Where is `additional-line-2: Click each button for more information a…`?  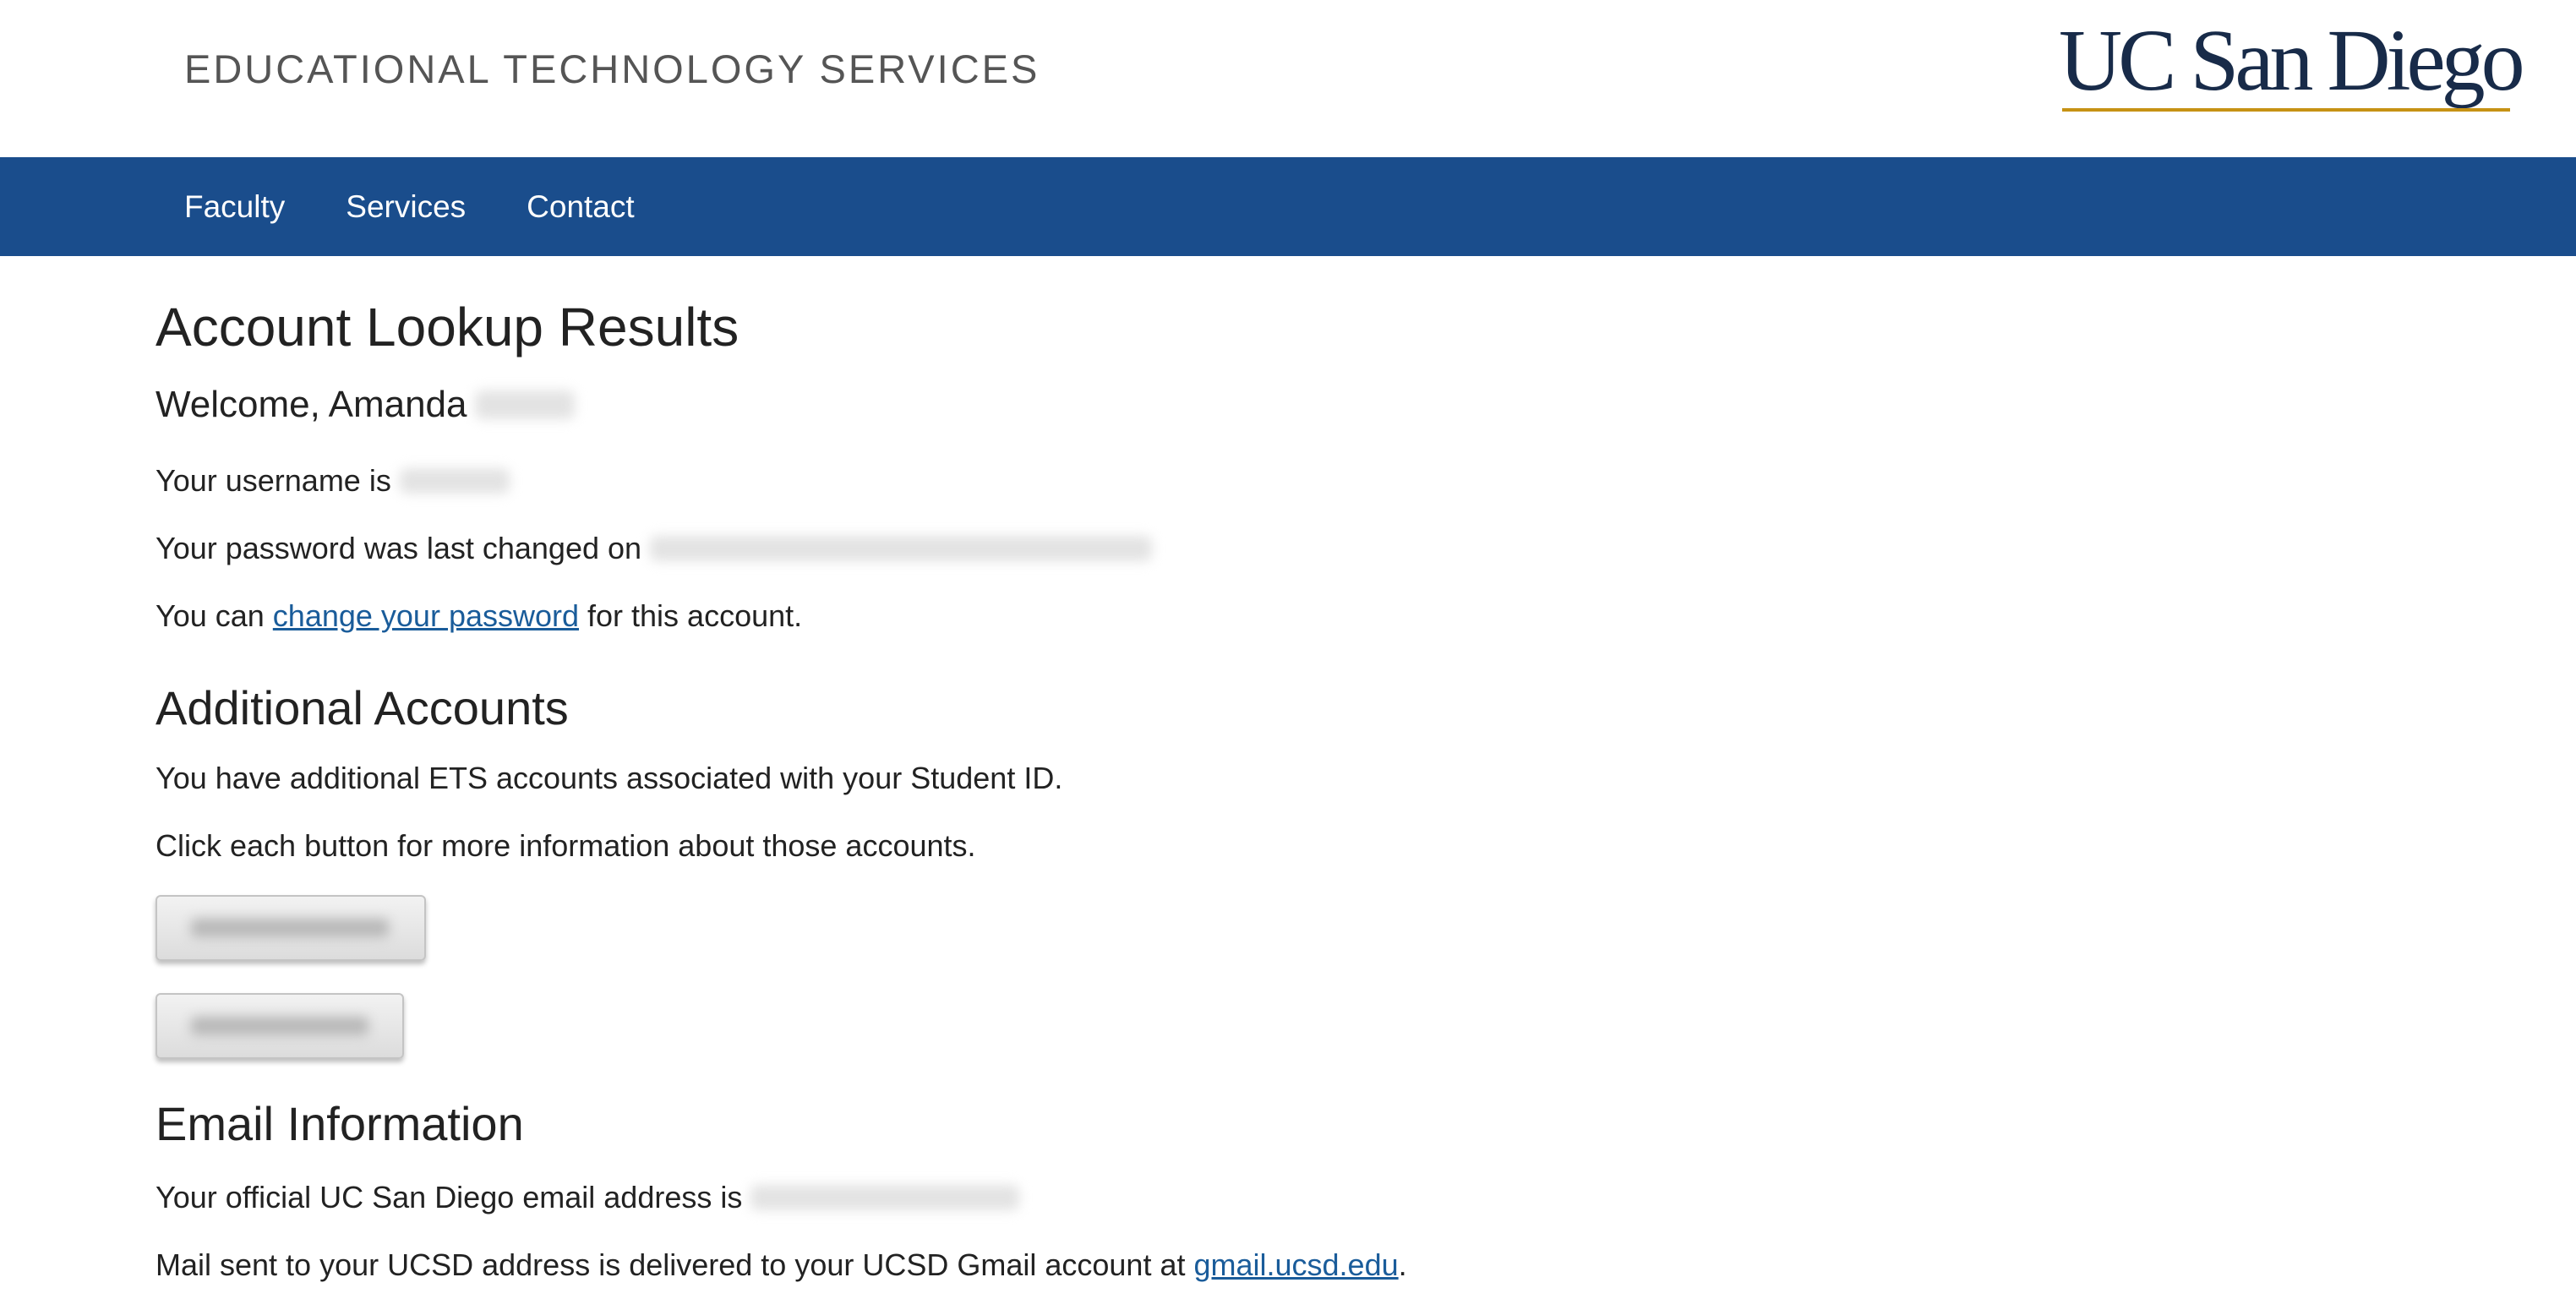 additional-line-2: Click each button for more information a… is located at coordinates (566, 845).